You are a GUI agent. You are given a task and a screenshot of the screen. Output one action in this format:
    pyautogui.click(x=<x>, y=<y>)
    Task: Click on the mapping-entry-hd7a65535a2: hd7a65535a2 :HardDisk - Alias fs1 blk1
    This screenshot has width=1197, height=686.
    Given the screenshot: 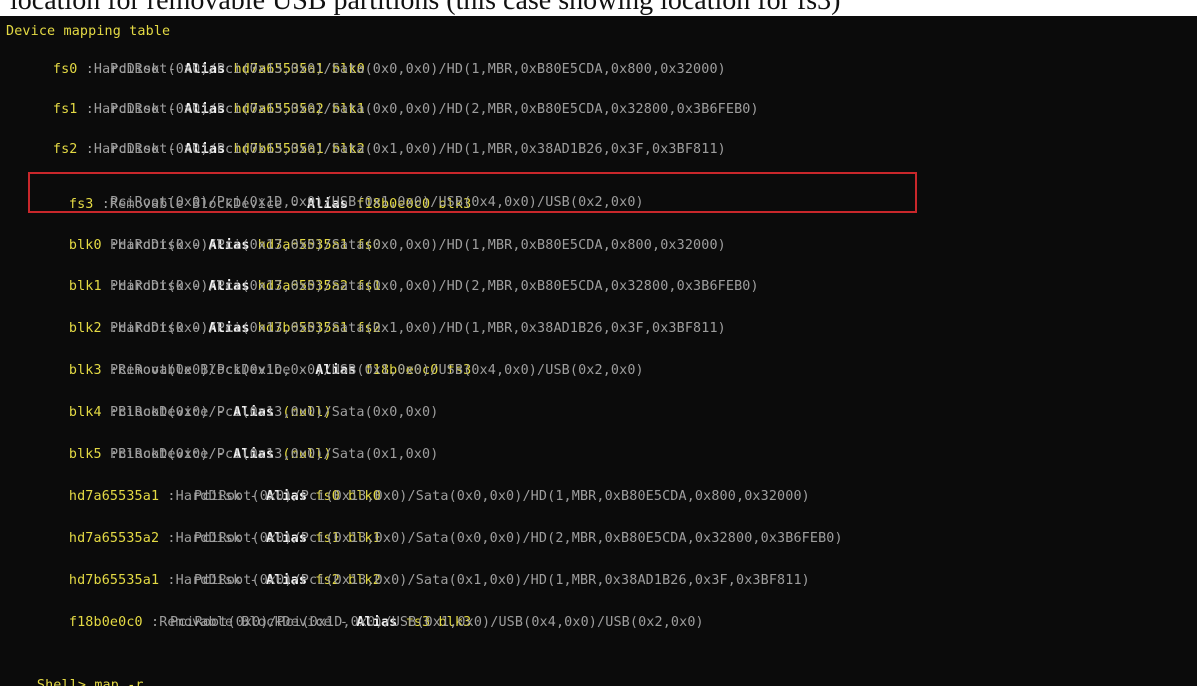 What is the action you would take?
    pyautogui.click(x=208, y=527)
    